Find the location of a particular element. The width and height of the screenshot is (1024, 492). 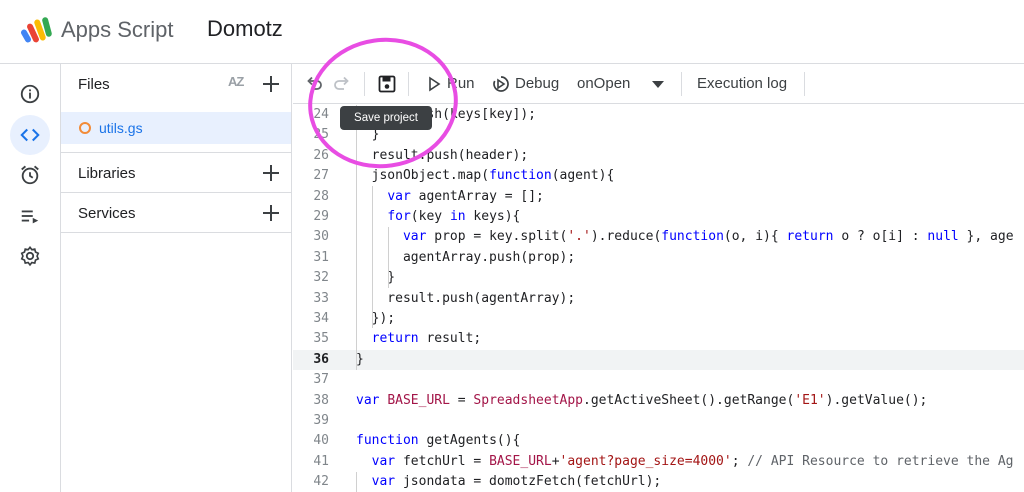

files-header: Files AZ is located at coordinates (176, 84).